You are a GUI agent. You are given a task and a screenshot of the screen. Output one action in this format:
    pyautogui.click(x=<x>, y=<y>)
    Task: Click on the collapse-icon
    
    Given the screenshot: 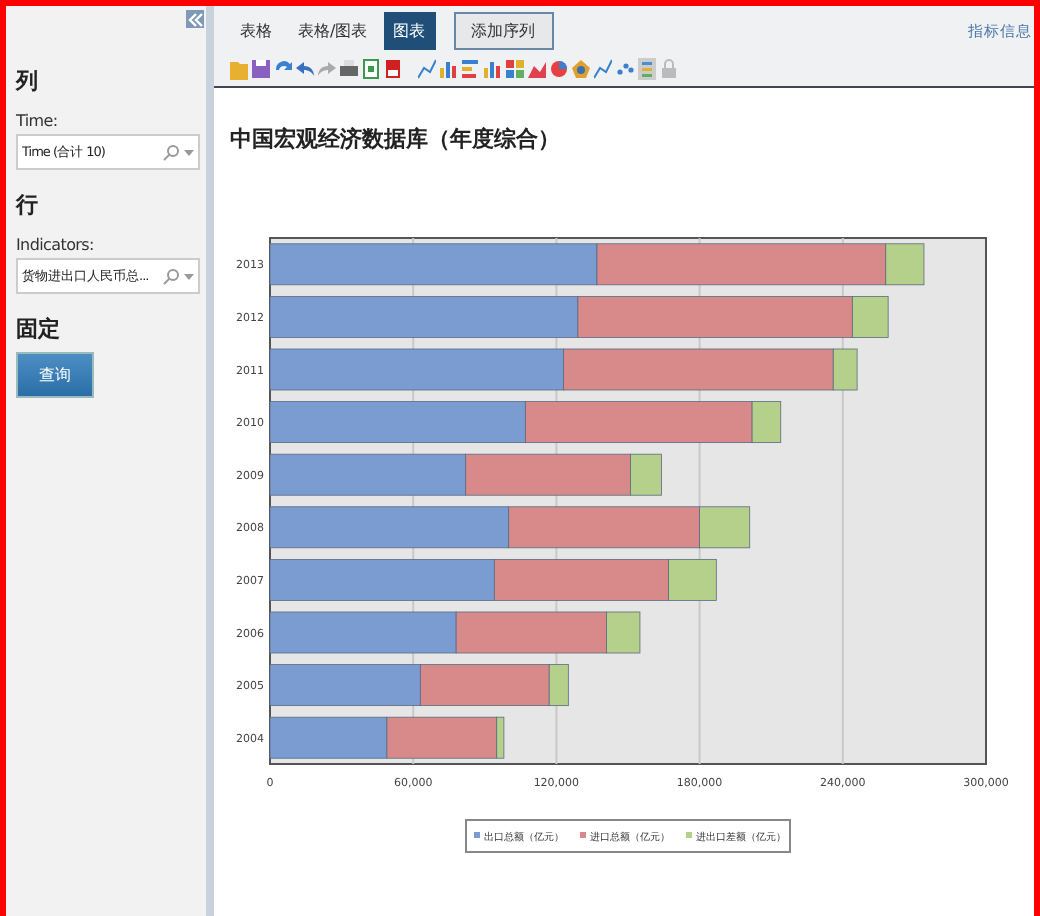 What is the action you would take?
    pyautogui.click(x=195, y=19)
    